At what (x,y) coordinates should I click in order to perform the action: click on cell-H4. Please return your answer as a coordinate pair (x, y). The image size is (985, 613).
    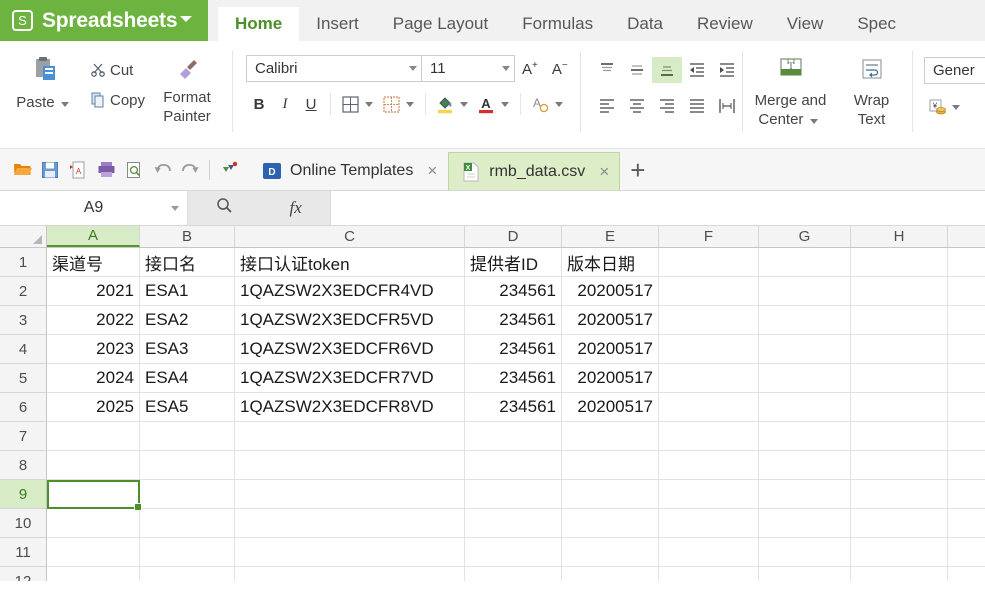
    Looking at the image, I should click on (899, 349).